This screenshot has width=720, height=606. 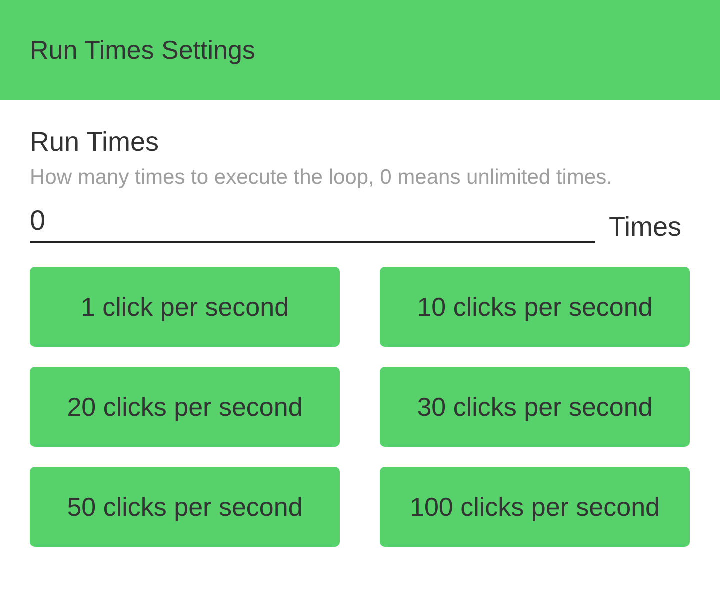 What do you see at coordinates (645, 227) in the screenshot?
I see `unit-label: Times` at bounding box center [645, 227].